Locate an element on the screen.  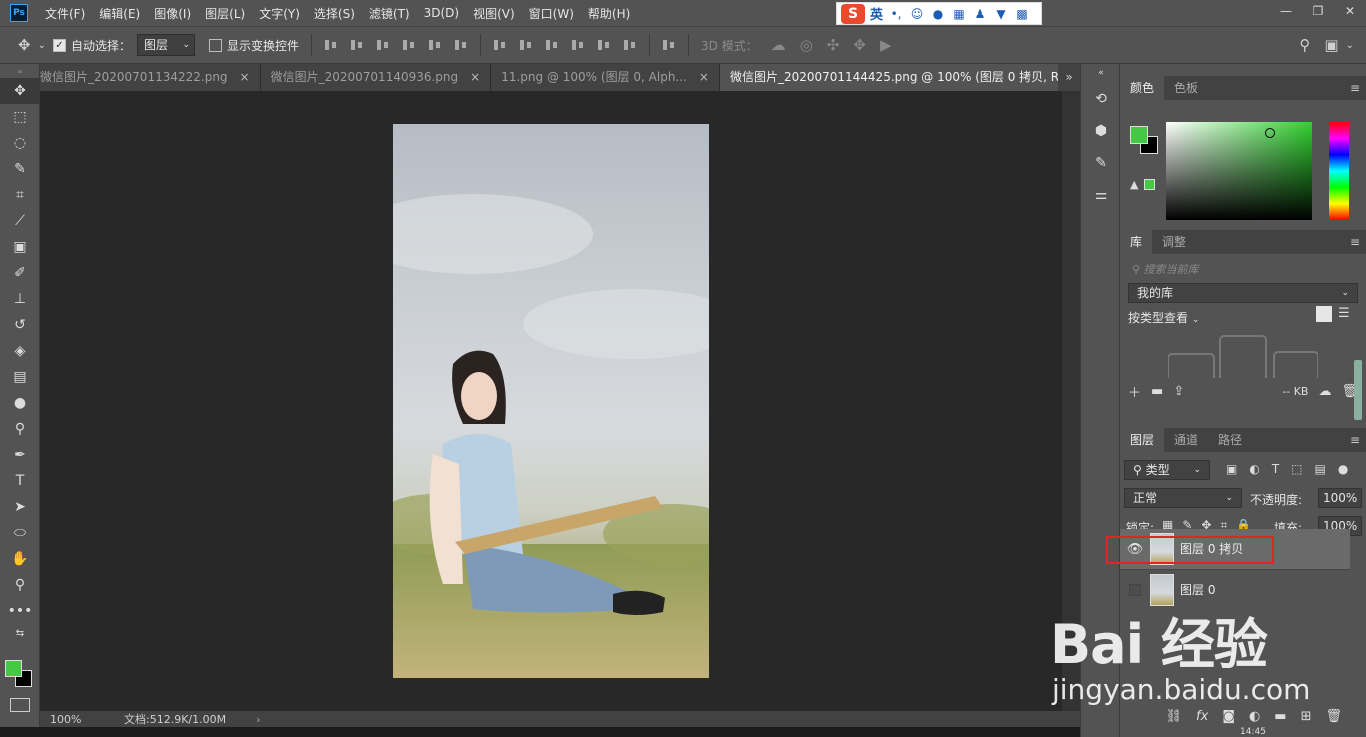
3d-pan-icon: ✣ is located at coordinates (833, 45).